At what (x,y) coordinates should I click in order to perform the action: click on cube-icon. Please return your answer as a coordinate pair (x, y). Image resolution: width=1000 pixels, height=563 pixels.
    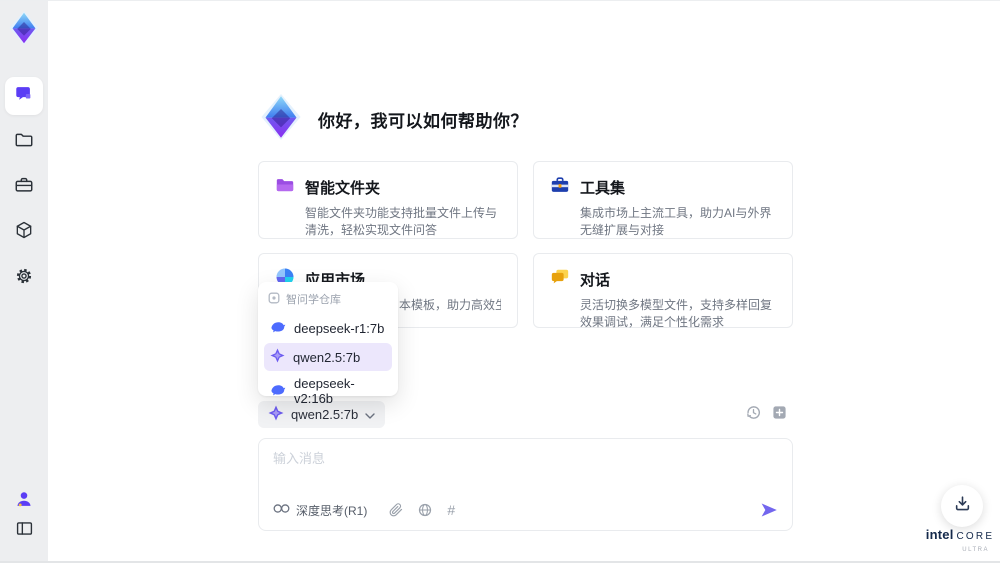
    Looking at the image, I should click on (24, 232).